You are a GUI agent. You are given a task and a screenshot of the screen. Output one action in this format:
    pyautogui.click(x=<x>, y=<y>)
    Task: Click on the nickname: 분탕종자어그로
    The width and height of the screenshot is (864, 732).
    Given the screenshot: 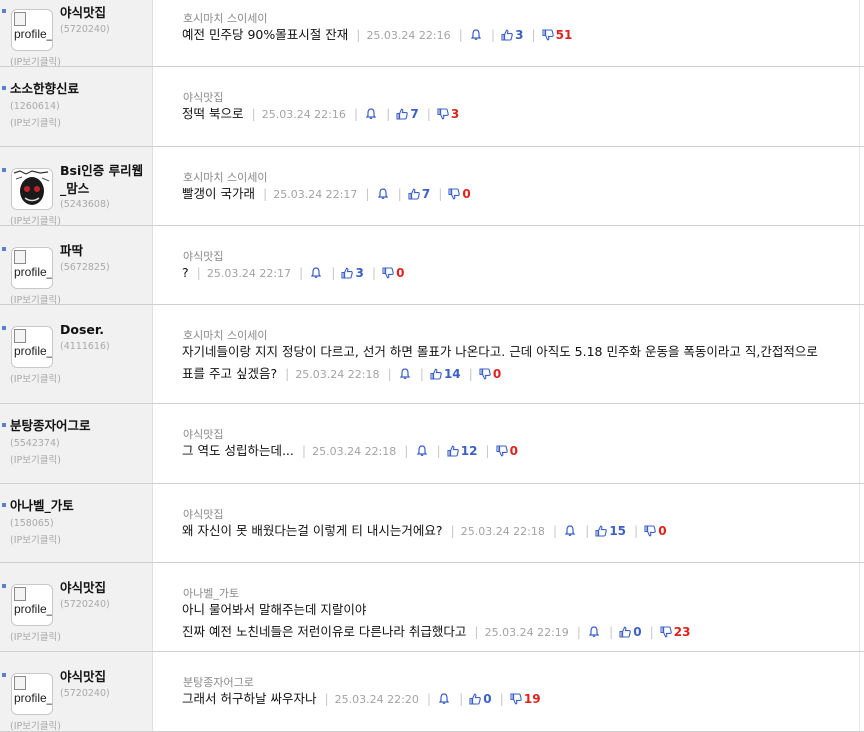 What is the action you would take?
    pyautogui.click(x=50, y=425)
    